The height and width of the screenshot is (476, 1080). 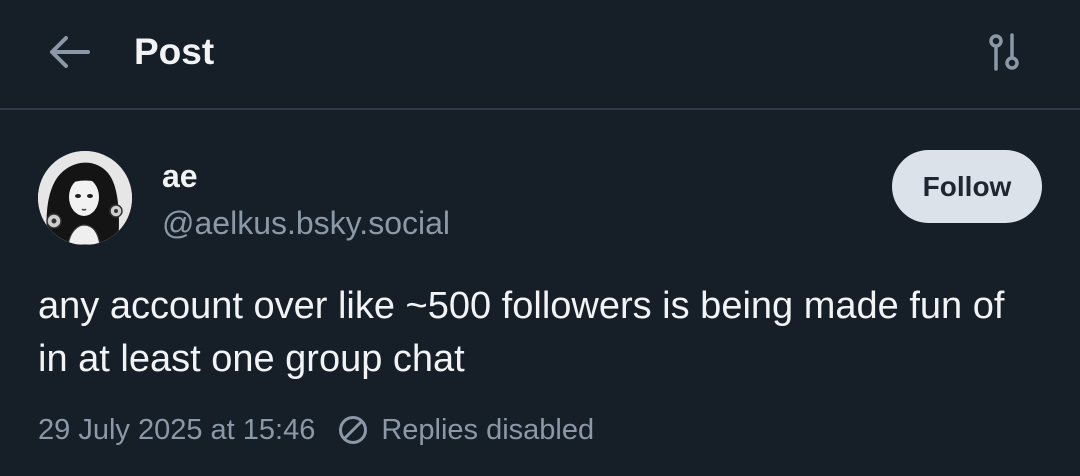 I want to click on arrow-left-icon, so click(x=70, y=52).